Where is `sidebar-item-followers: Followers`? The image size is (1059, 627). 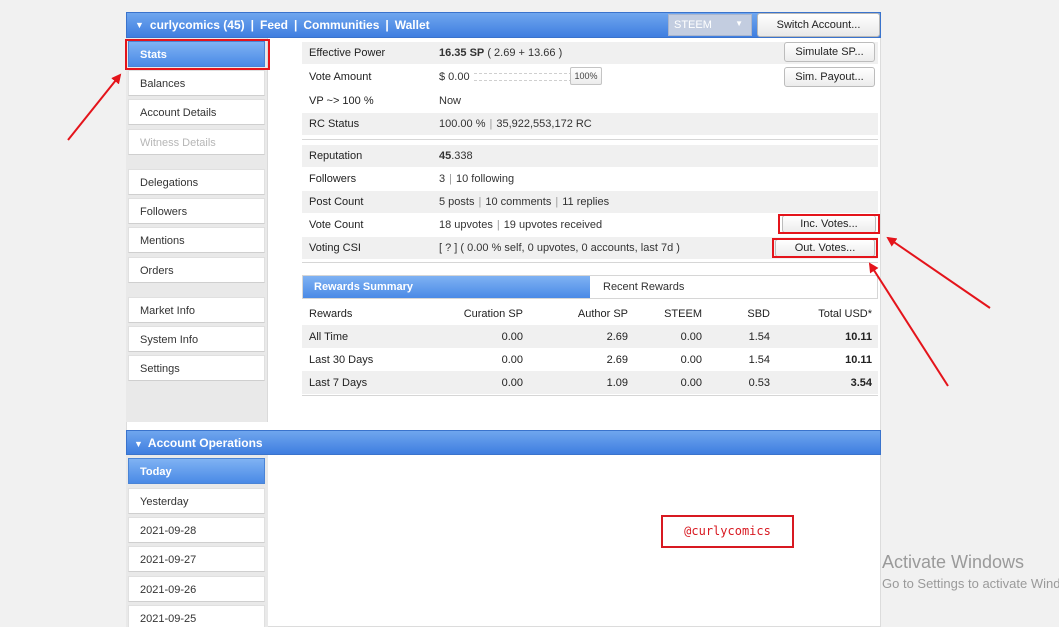 sidebar-item-followers: Followers is located at coordinates (196, 211).